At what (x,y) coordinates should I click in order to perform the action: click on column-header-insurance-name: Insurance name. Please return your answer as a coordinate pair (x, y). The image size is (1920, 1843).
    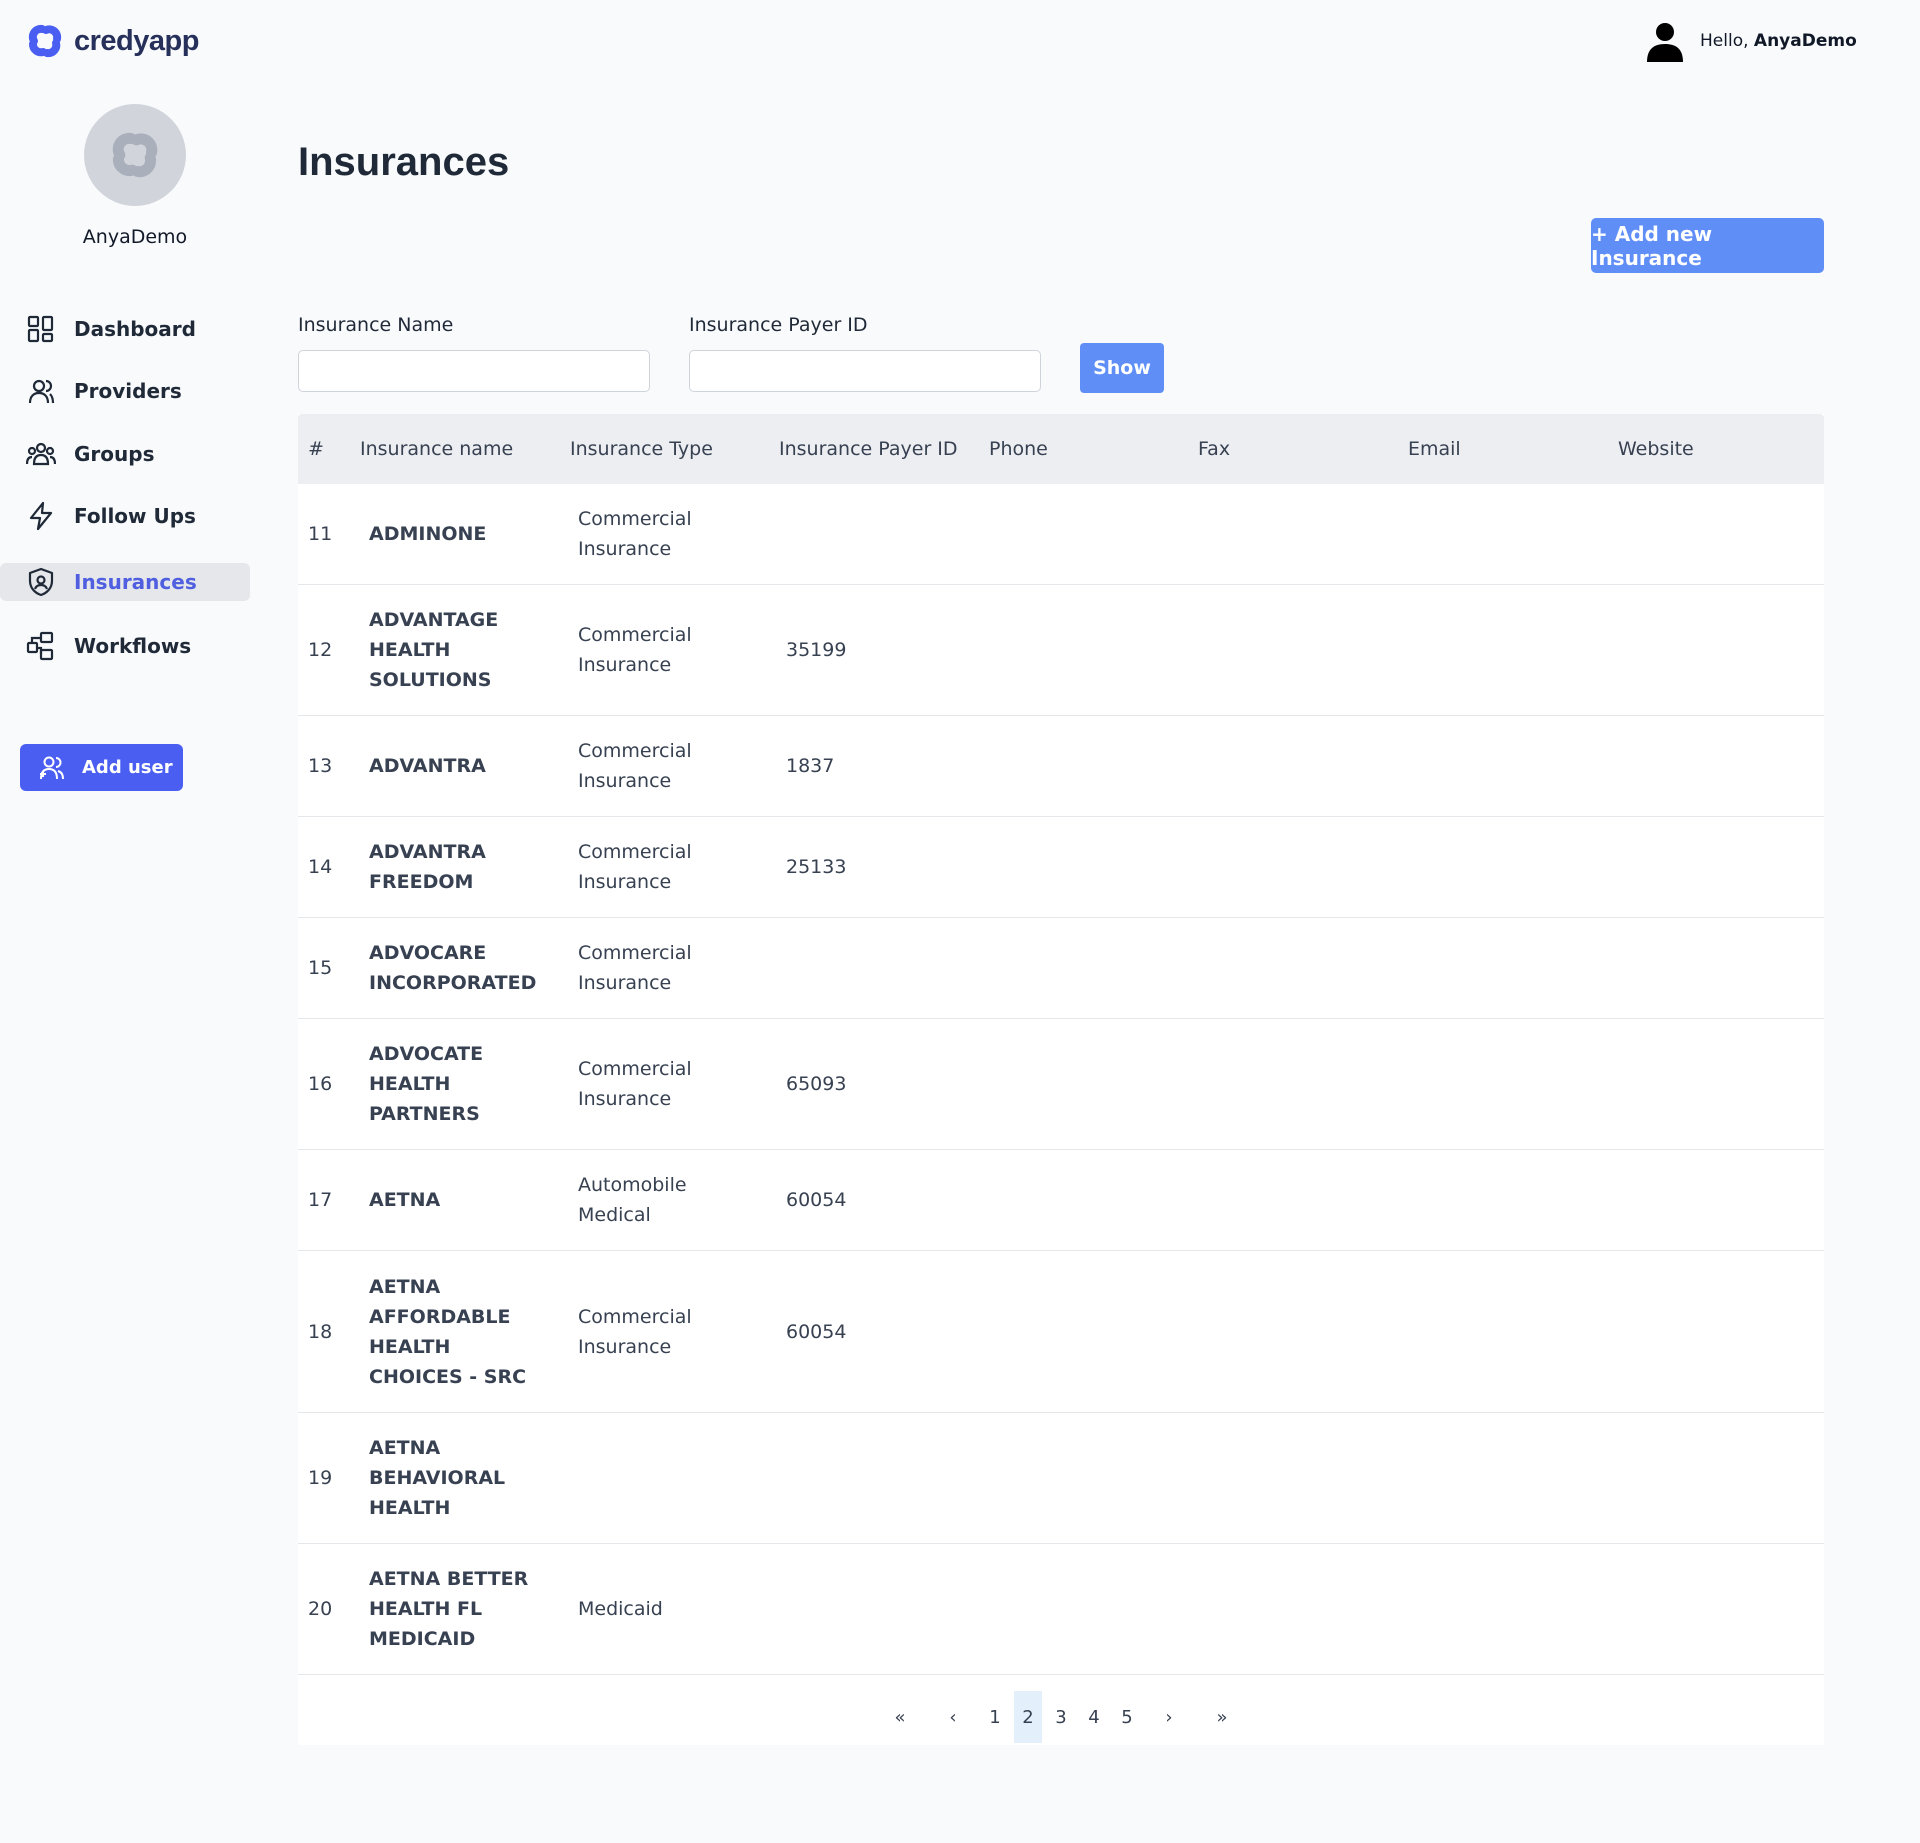
    Looking at the image, I should click on (436, 449).